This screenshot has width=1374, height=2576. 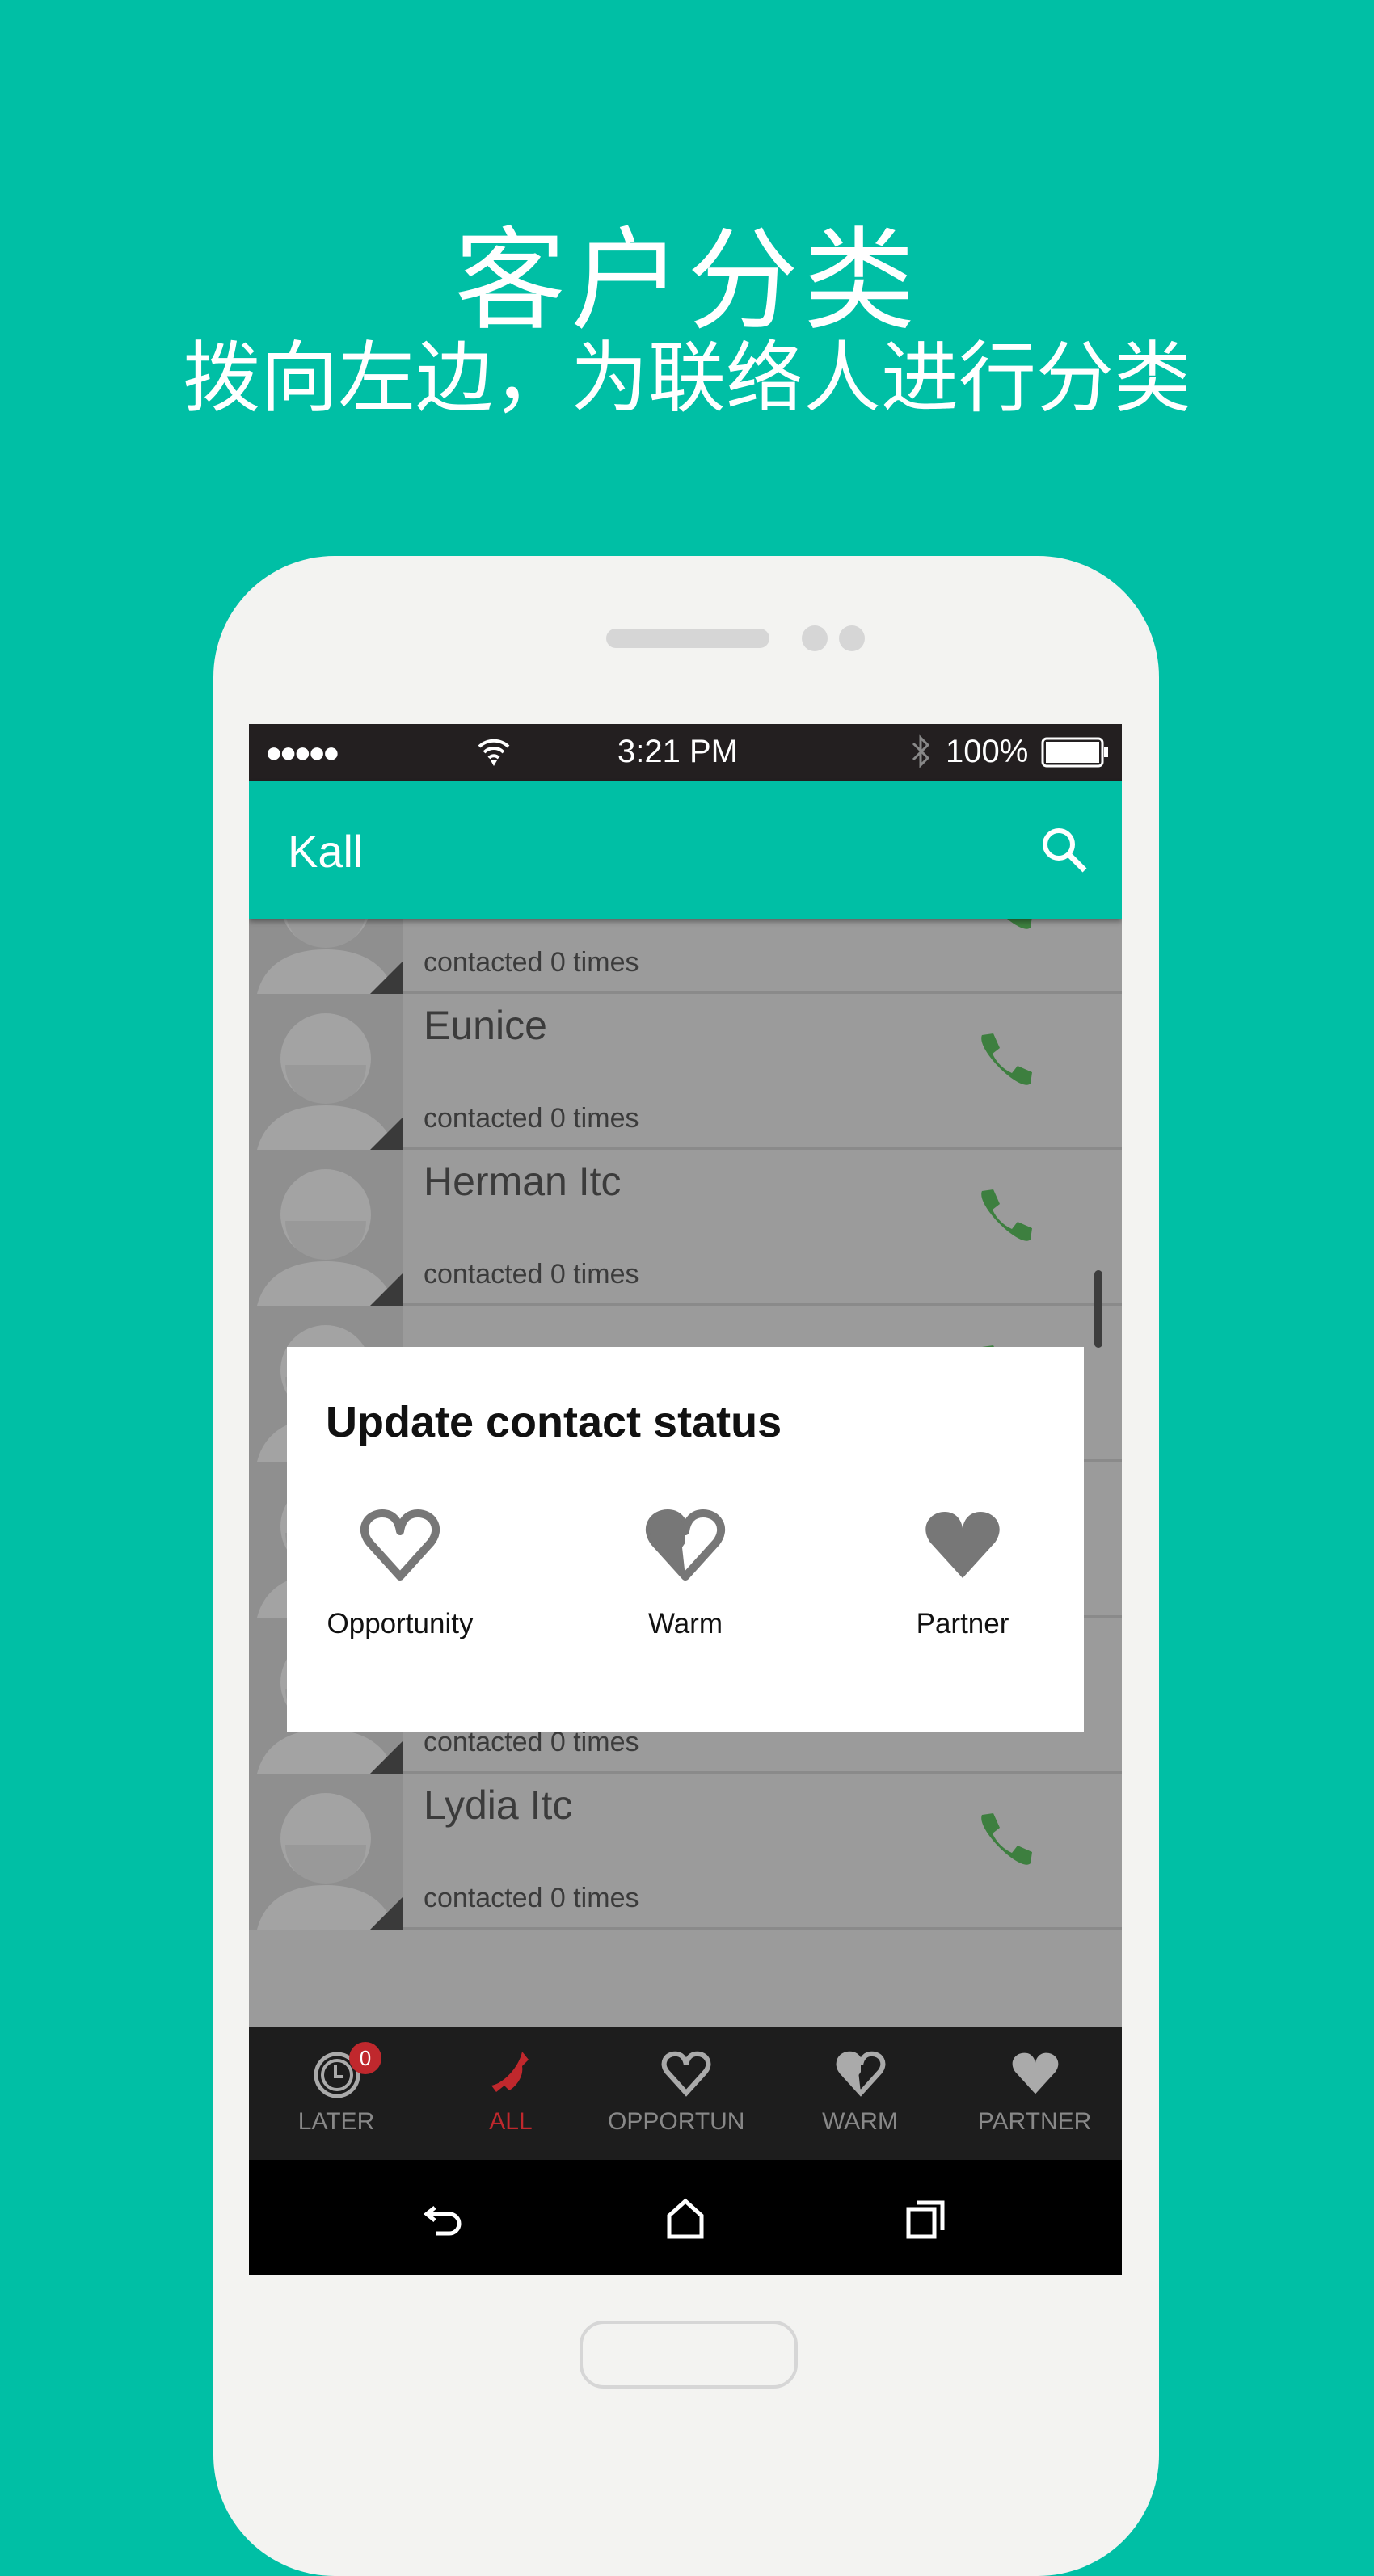 What do you see at coordinates (1098, 1309) in the screenshot?
I see `scrollbar` at bounding box center [1098, 1309].